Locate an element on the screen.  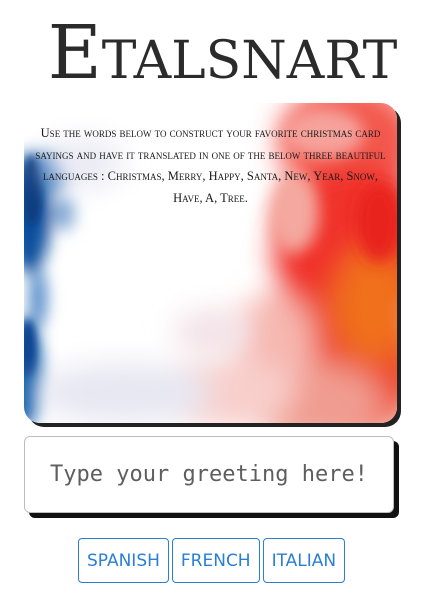
spanish-button: SPANISH is located at coordinates (123, 560).